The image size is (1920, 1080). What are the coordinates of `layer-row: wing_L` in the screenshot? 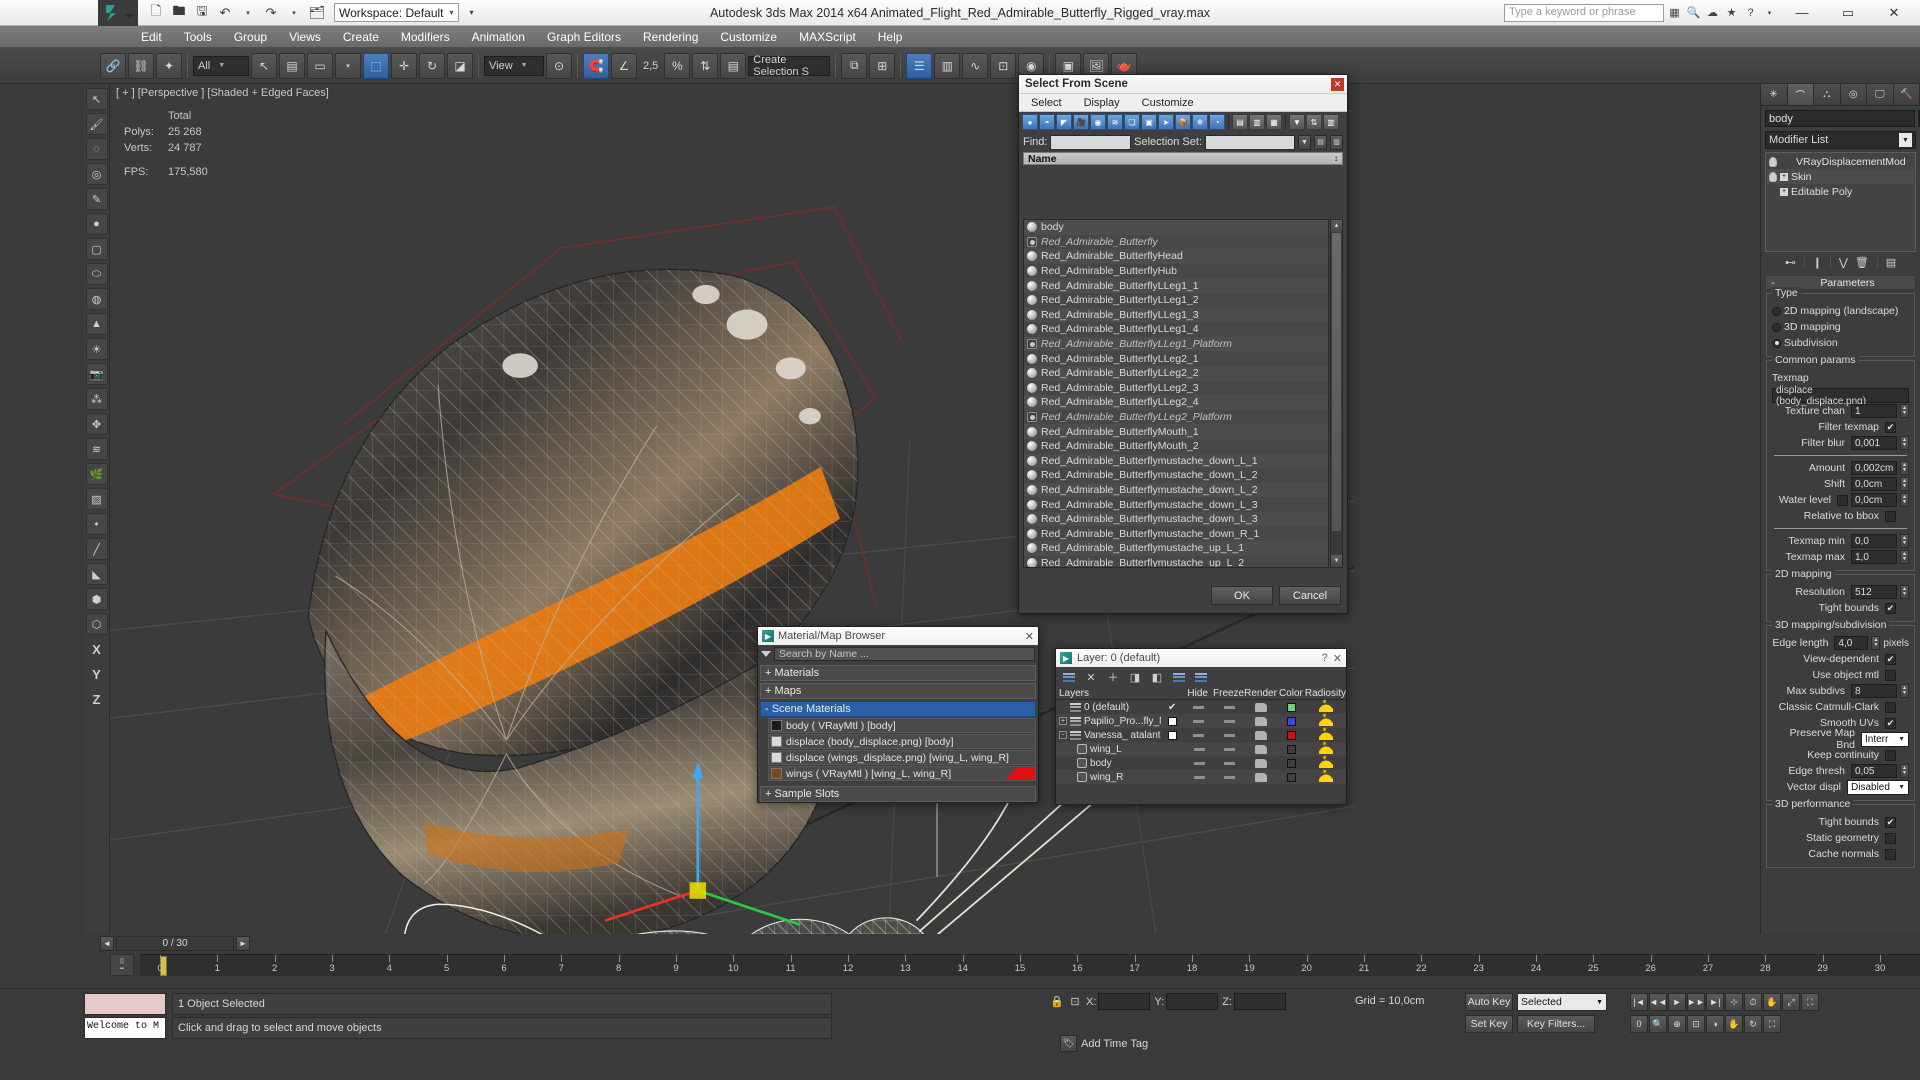 It's located at (1201, 748).